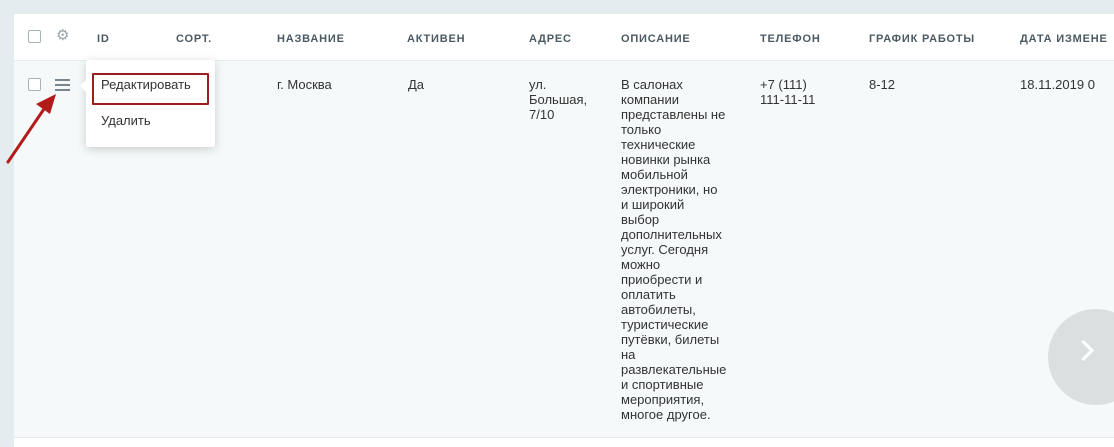  Describe the element at coordinates (665, 249) in the screenshot. I see `description-line: услуг. Сегодня` at that location.